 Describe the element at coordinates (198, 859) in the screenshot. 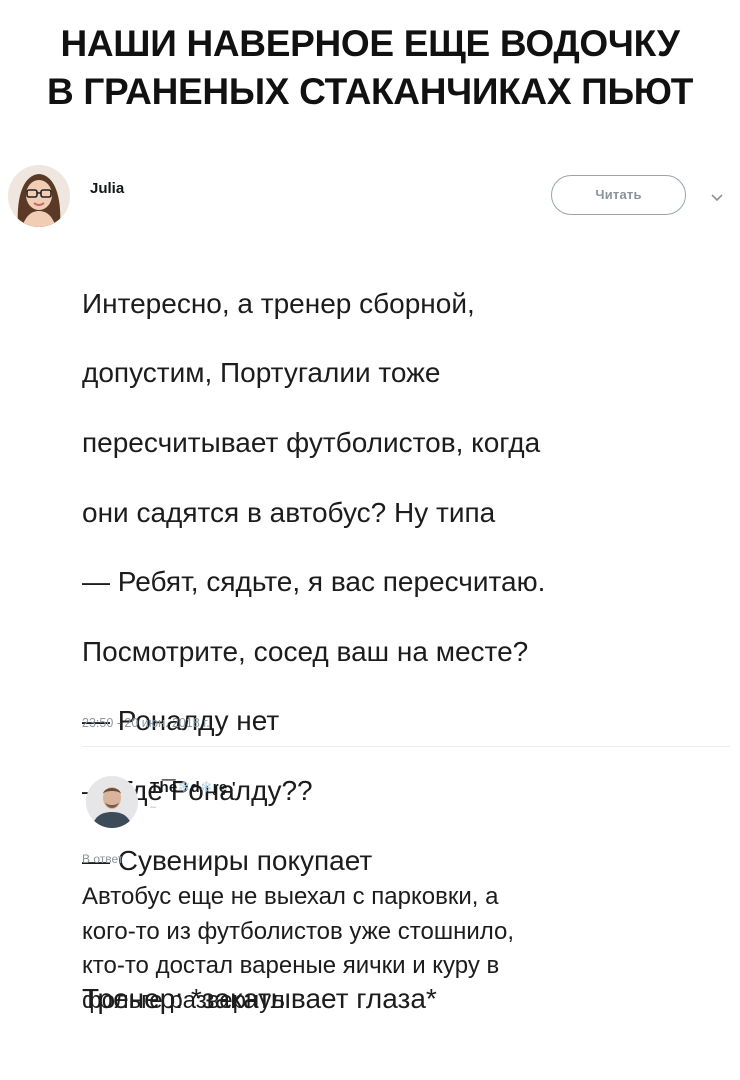

I see `in-reply-to-handle: ·` at that location.